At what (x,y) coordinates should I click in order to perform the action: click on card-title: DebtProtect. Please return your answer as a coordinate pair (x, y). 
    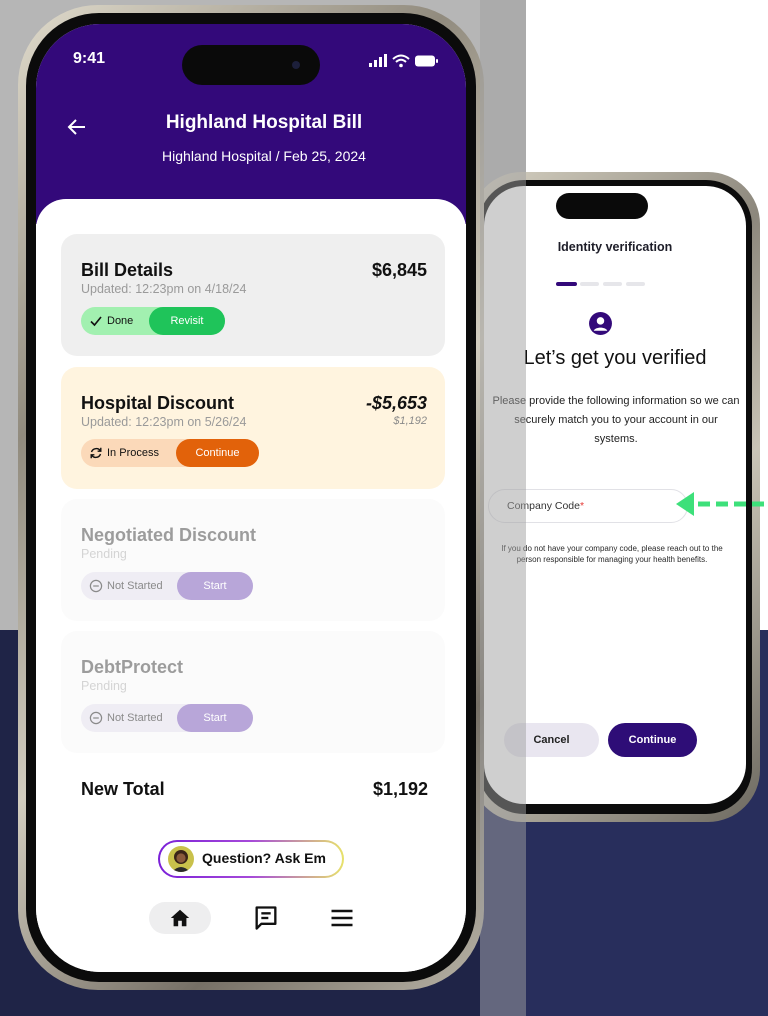
    Looking at the image, I should click on (132, 667).